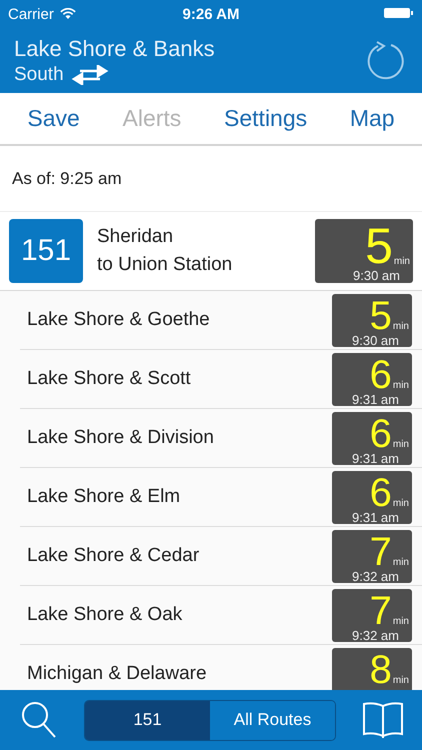 This screenshot has width=422, height=750. Describe the element at coordinates (383, 720) in the screenshot. I see `book-icon` at that location.